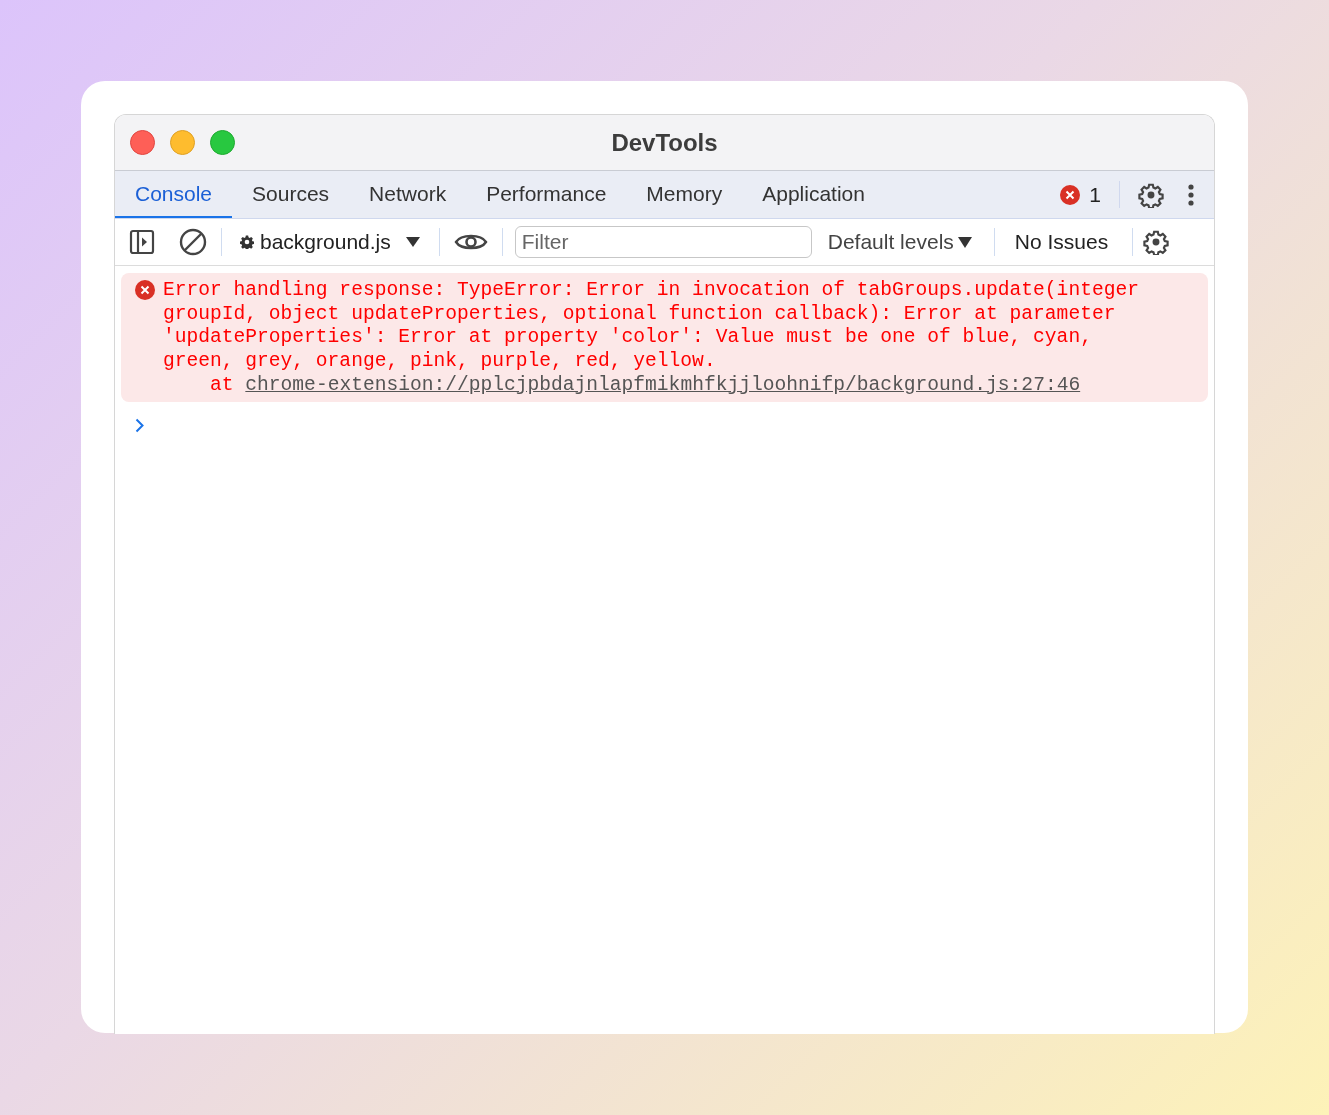 This screenshot has height=1115, width=1329. Describe the element at coordinates (139, 425) in the screenshot. I see `prompt-chevron-icon` at that location.